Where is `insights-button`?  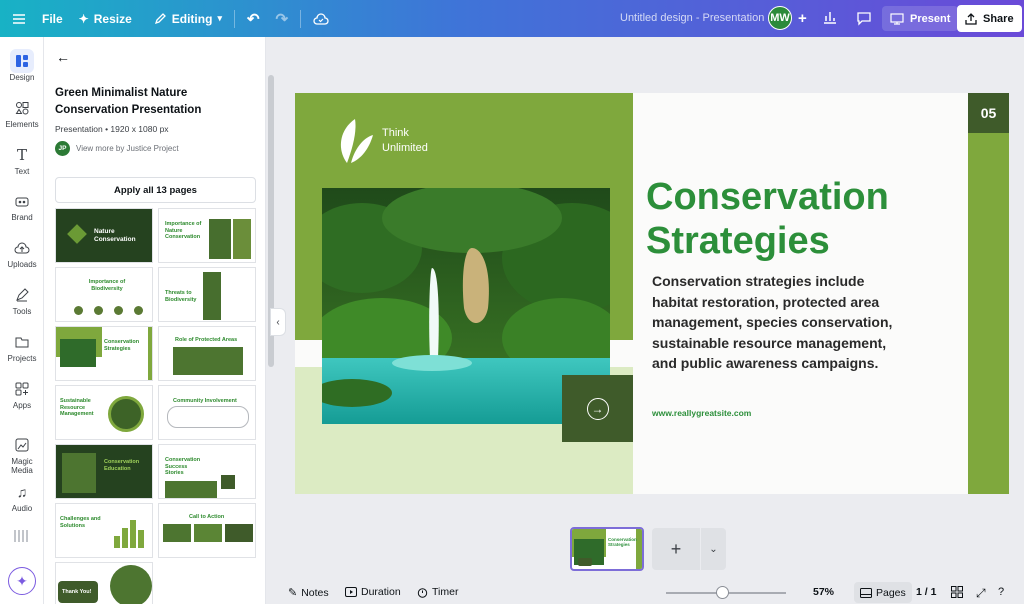
insights-button is located at coordinates (830, 18).